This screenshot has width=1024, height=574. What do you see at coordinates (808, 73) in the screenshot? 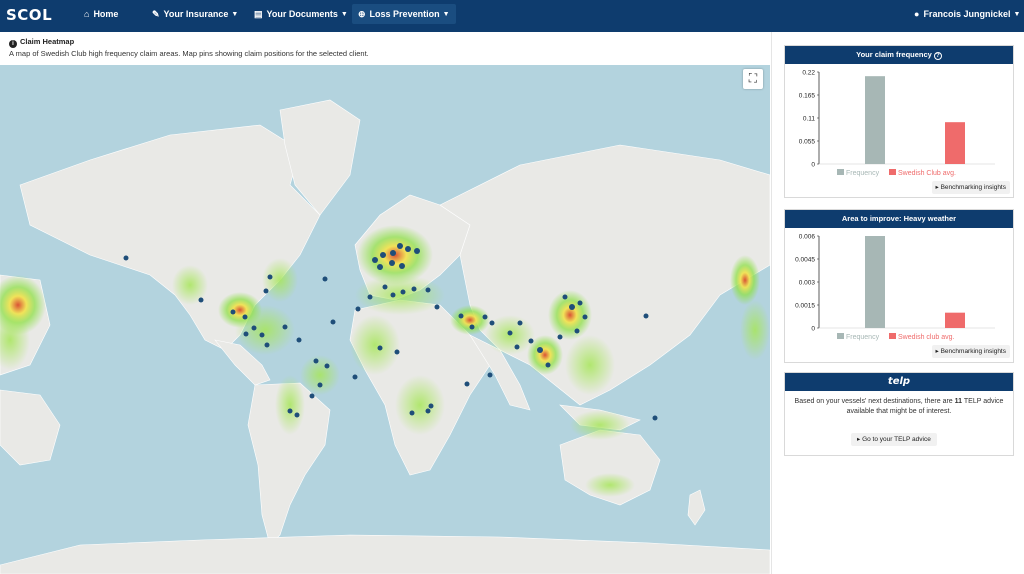
I see `y-tick-label: 0.22` at bounding box center [808, 73].